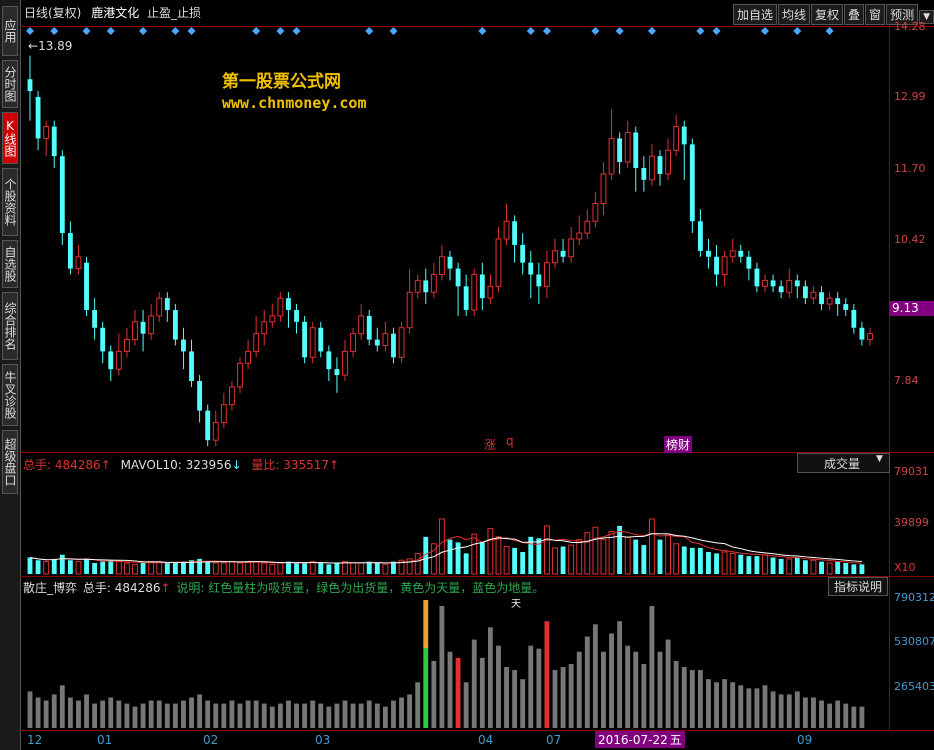 This screenshot has width=934, height=750. Describe the element at coordinates (10, 462) in the screenshot. I see `sidebar-tab-7: 超级盘口` at that location.